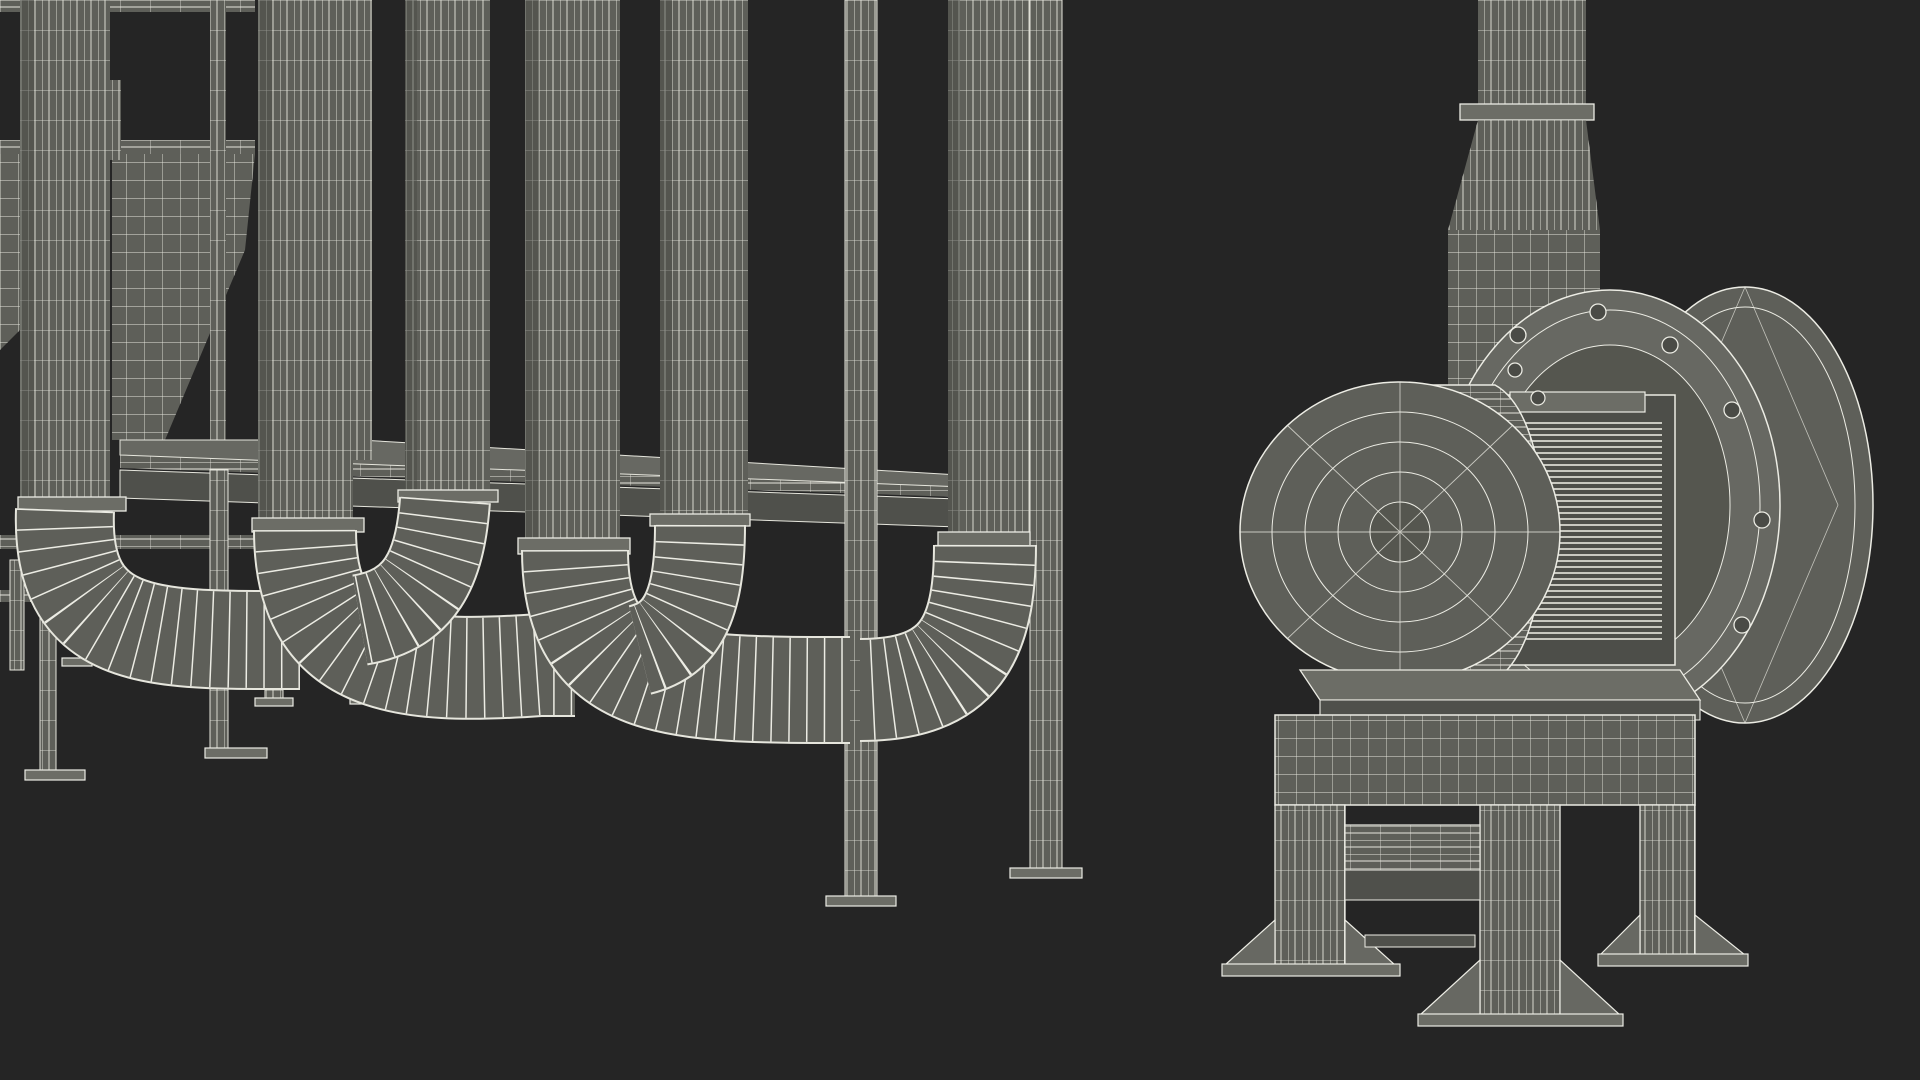 The height and width of the screenshot is (1080, 1920). Describe the element at coordinates (1400, 532) in the screenshot. I see `motor-endcap` at that location.